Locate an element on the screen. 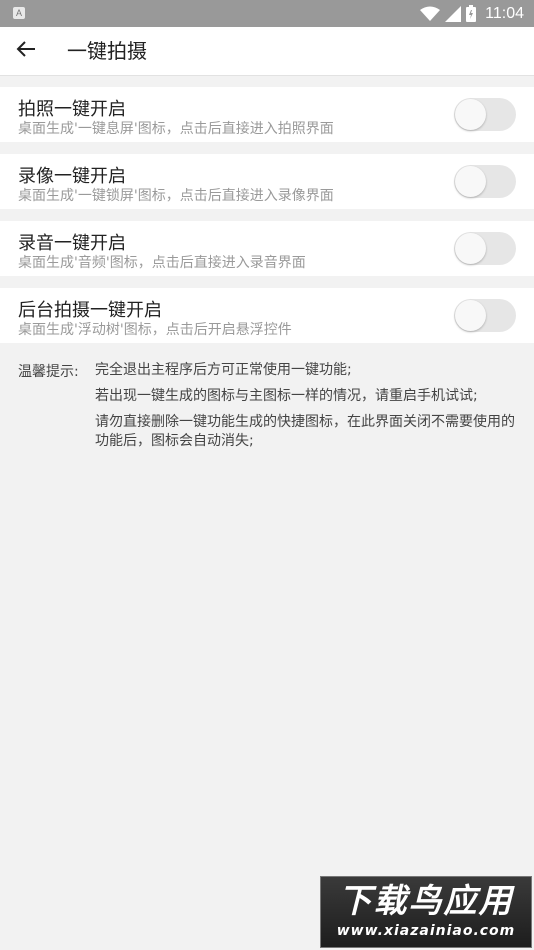 This screenshot has width=534, height=950. photo-toggle is located at coordinates (485, 114).